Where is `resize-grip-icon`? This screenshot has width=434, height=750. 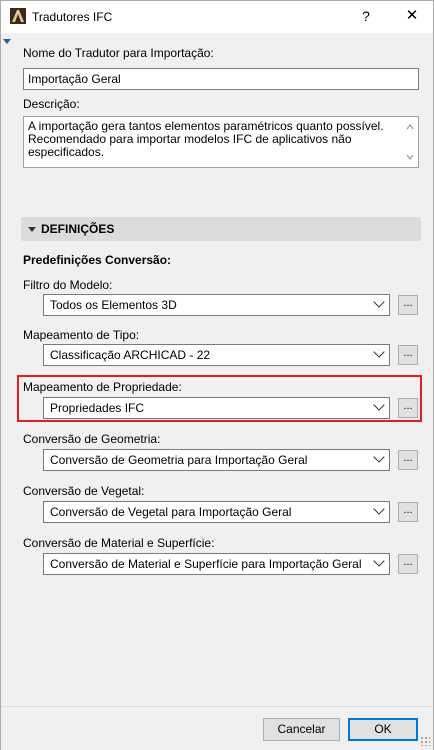 resize-grip-icon is located at coordinates (425, 741).